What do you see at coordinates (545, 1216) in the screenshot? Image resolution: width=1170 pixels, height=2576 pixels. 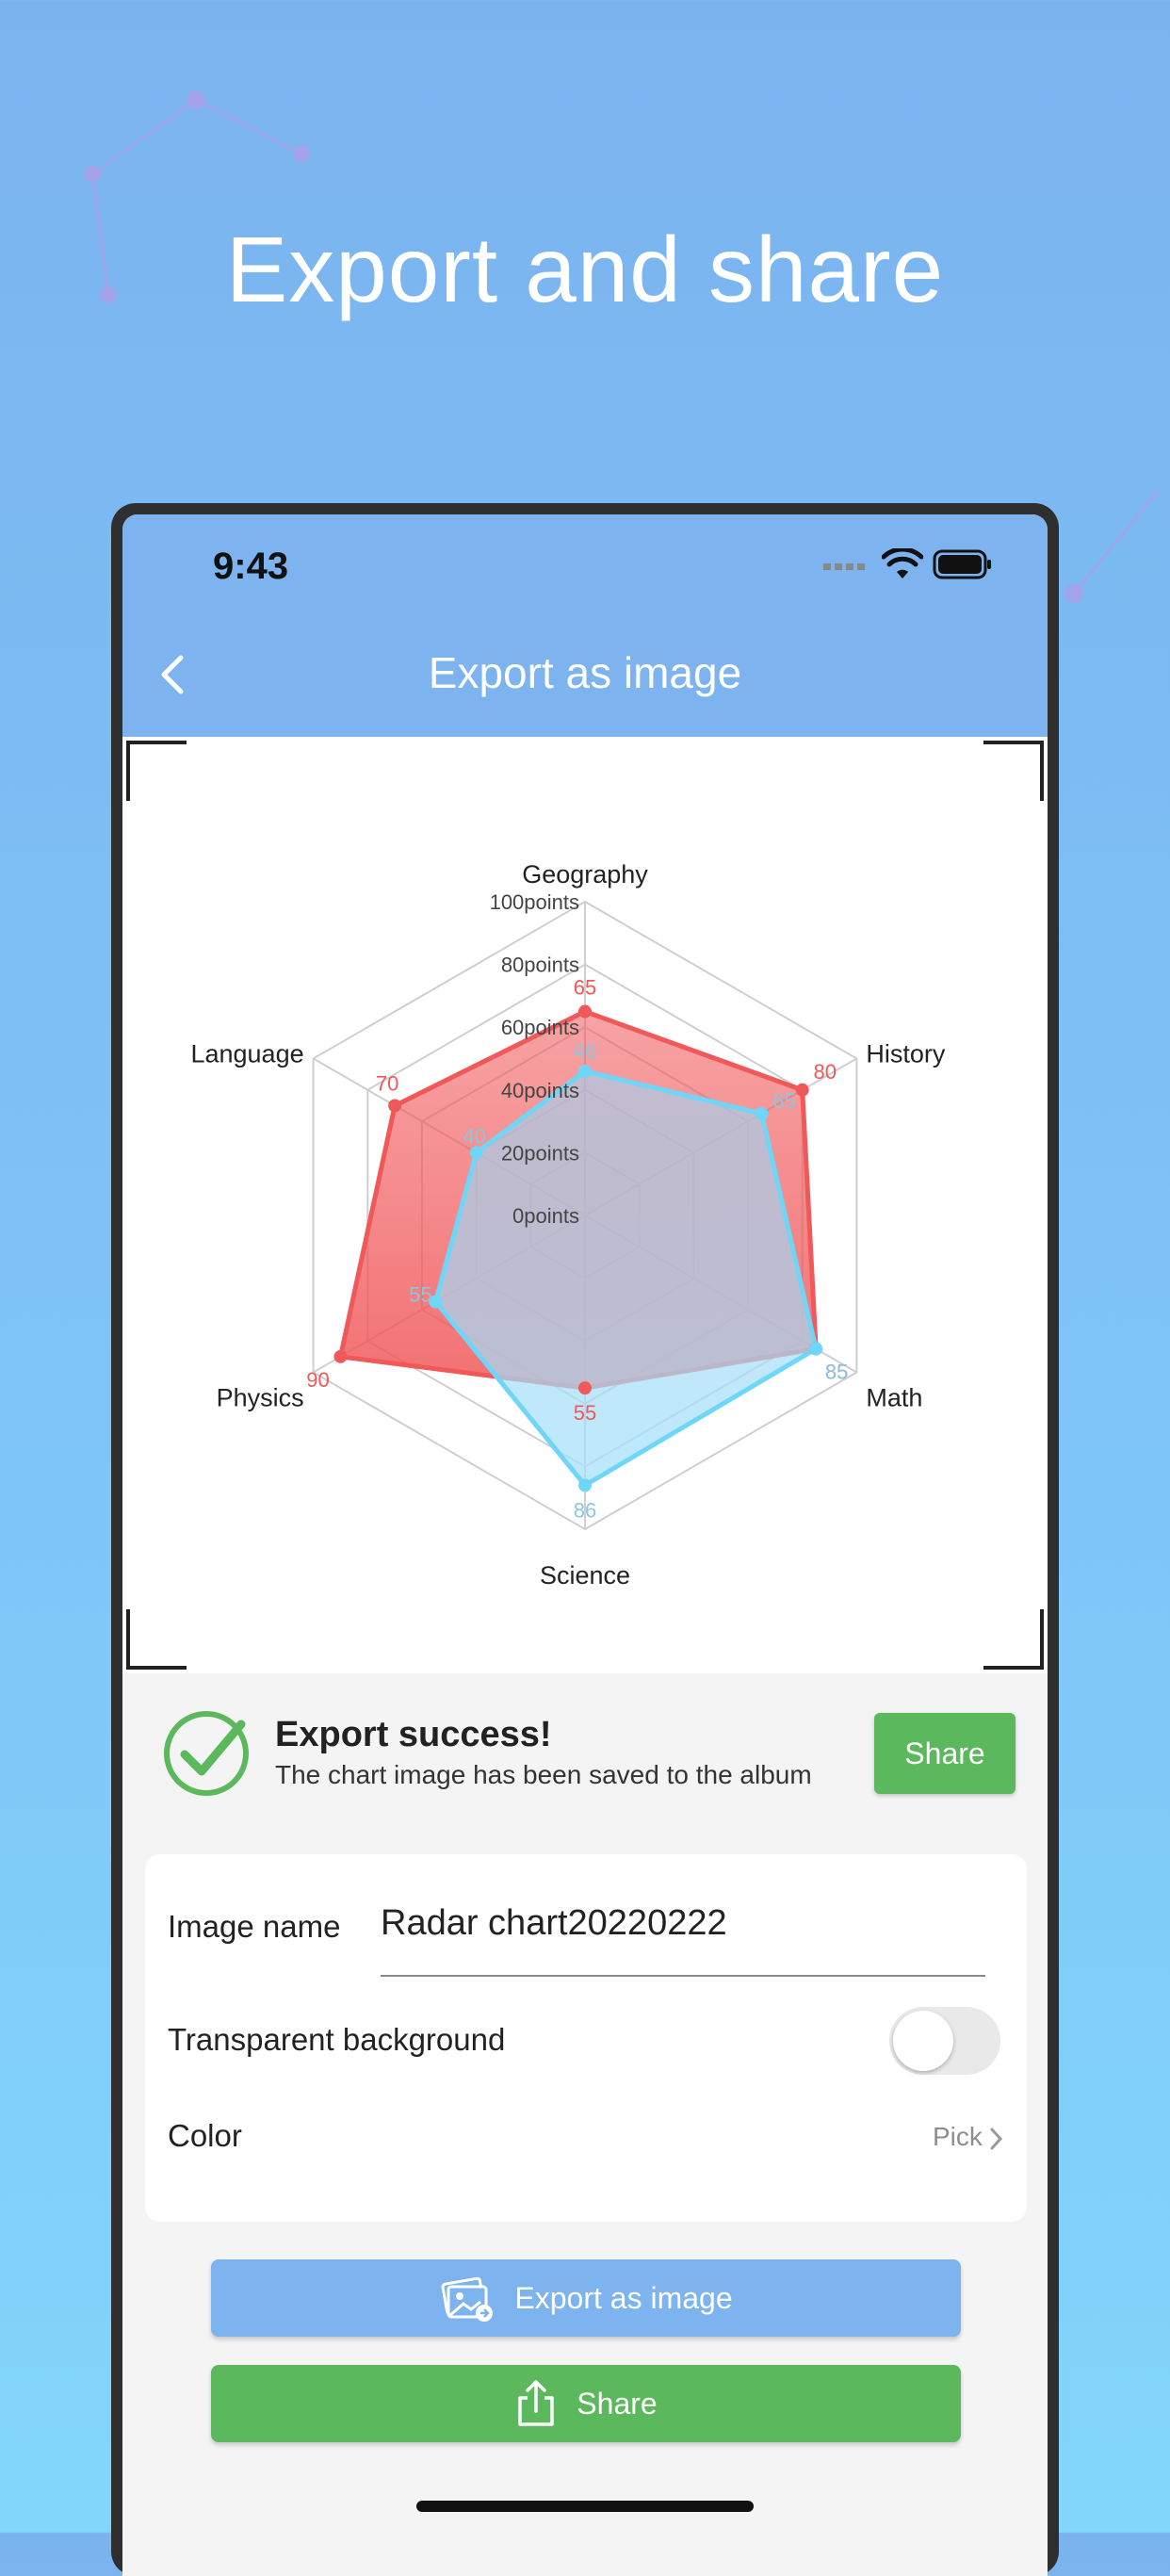 I see `radar-scale-label: 0points` at bounding box center [545, 1216].